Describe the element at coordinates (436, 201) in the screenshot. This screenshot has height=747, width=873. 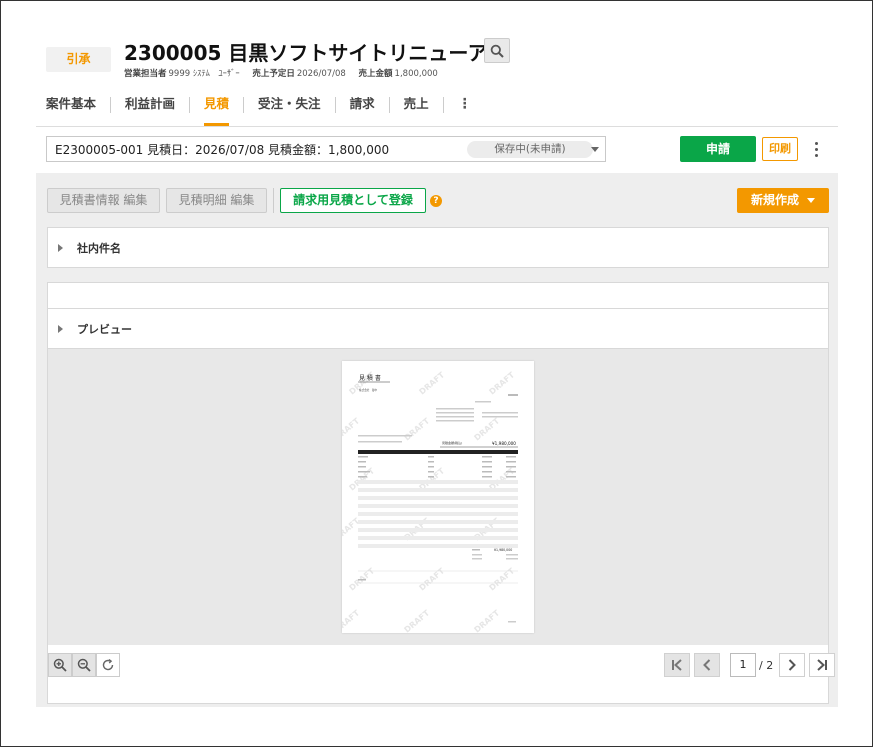
I see `help-icon: ?` at that location.